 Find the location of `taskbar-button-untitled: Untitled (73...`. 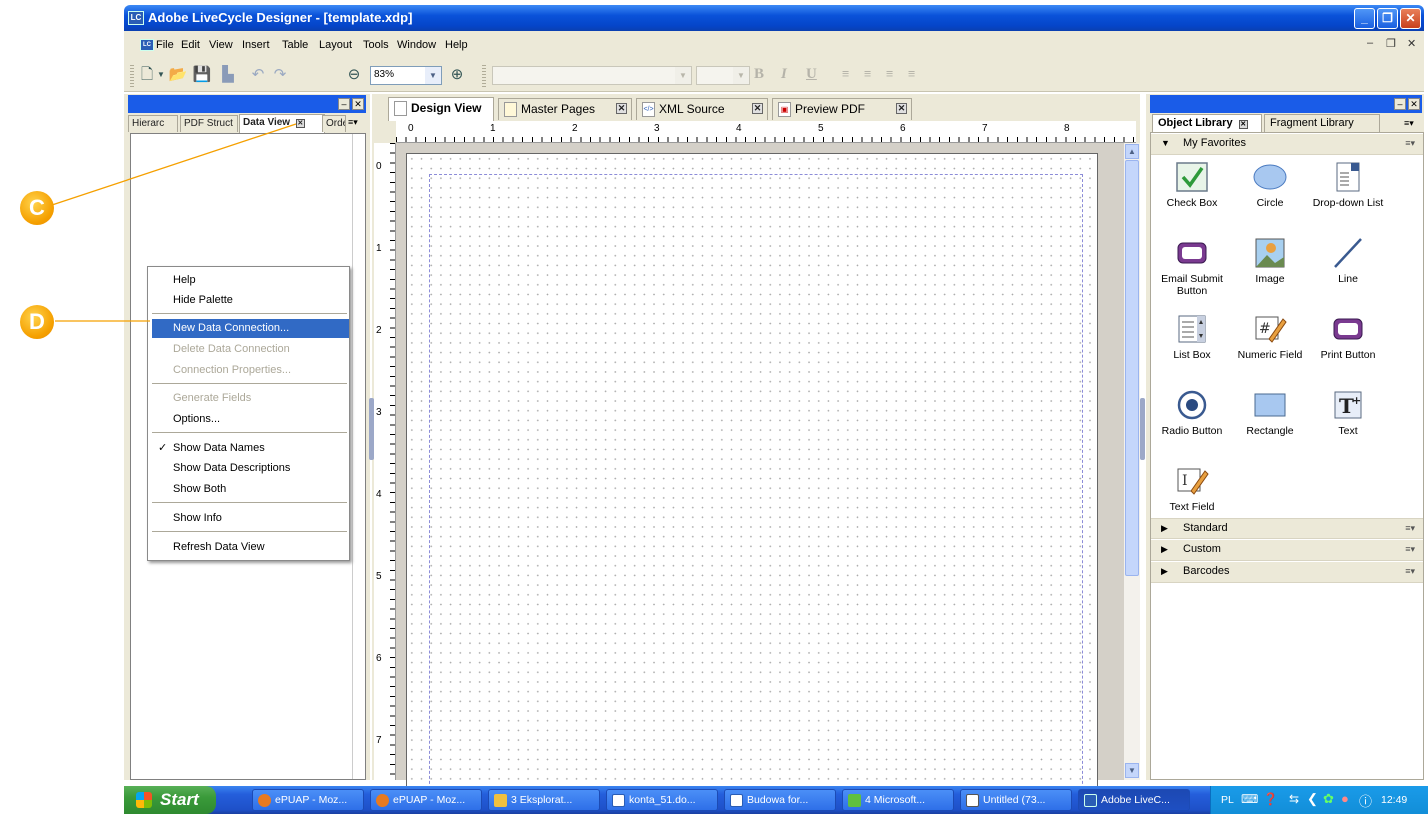

taskbar-button-untitled: Untitled (73... is located at coordinates (1016, 800).